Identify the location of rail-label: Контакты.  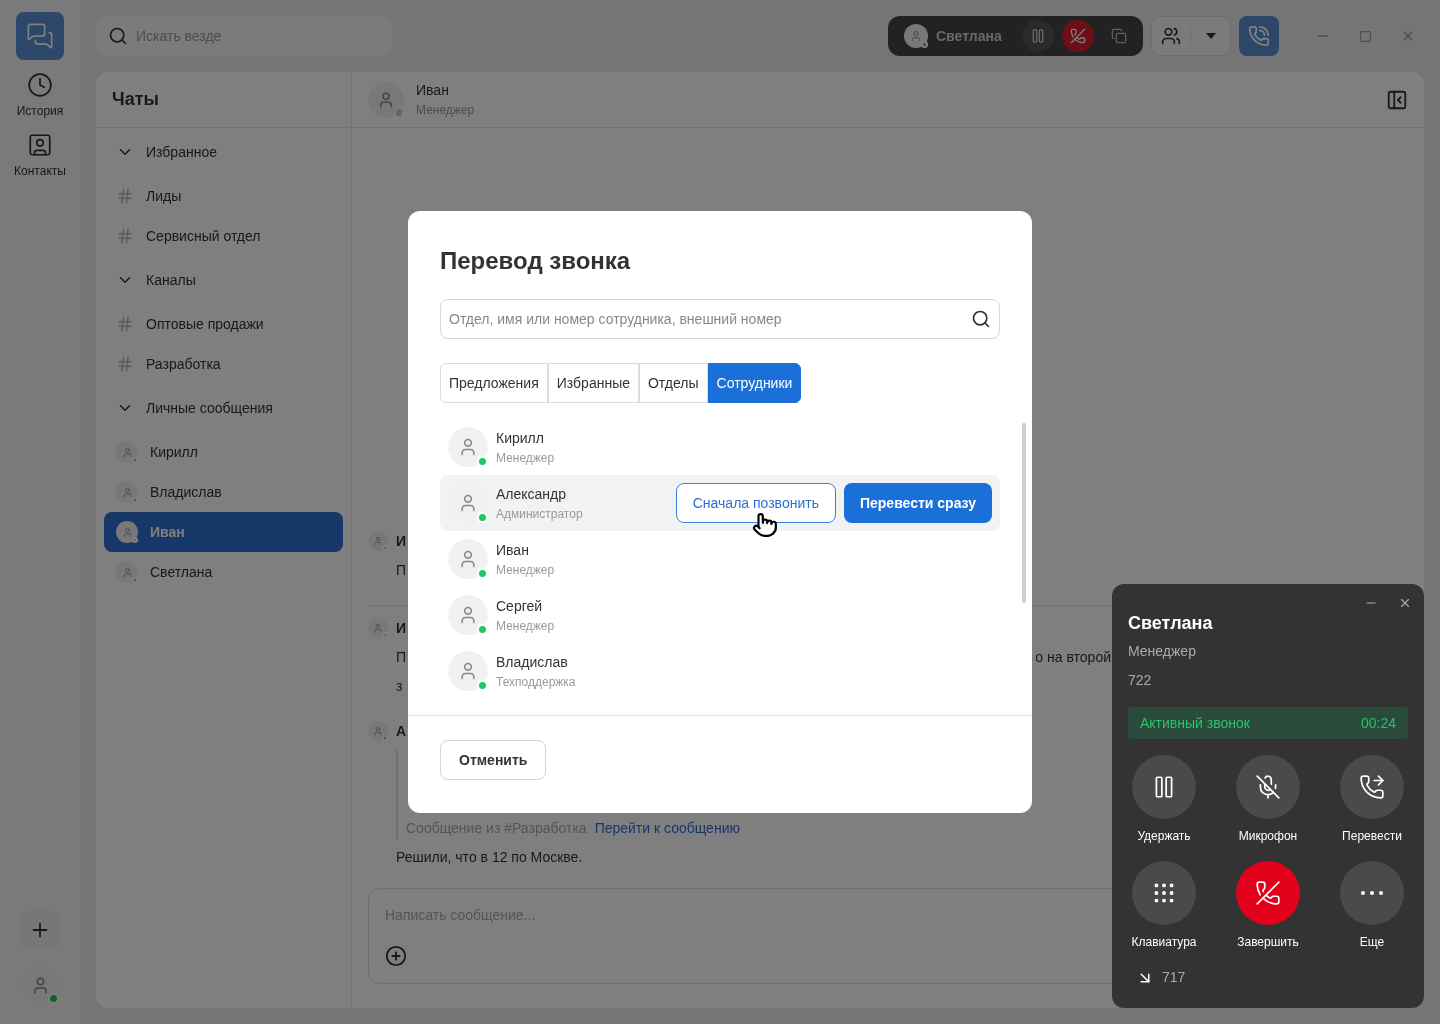
(40, 171).